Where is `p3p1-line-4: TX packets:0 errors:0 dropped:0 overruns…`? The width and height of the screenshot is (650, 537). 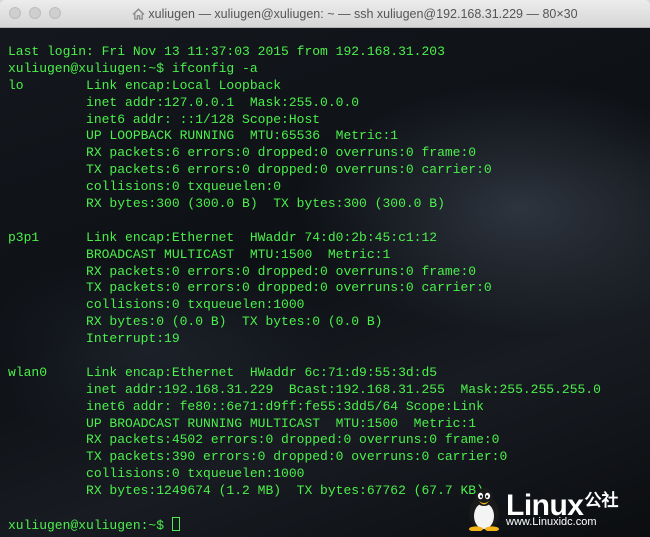
p3p1-line-4: TX packets:0 errors:0 dropped:0 overruns… is located at coordinates (250, 288).